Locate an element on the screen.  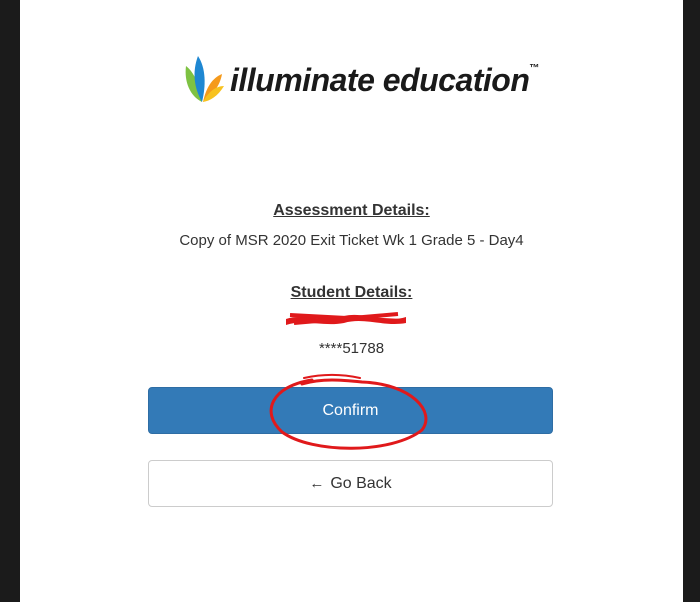
logo-wordmark: illuminate education is located at coordinates (380, 80).